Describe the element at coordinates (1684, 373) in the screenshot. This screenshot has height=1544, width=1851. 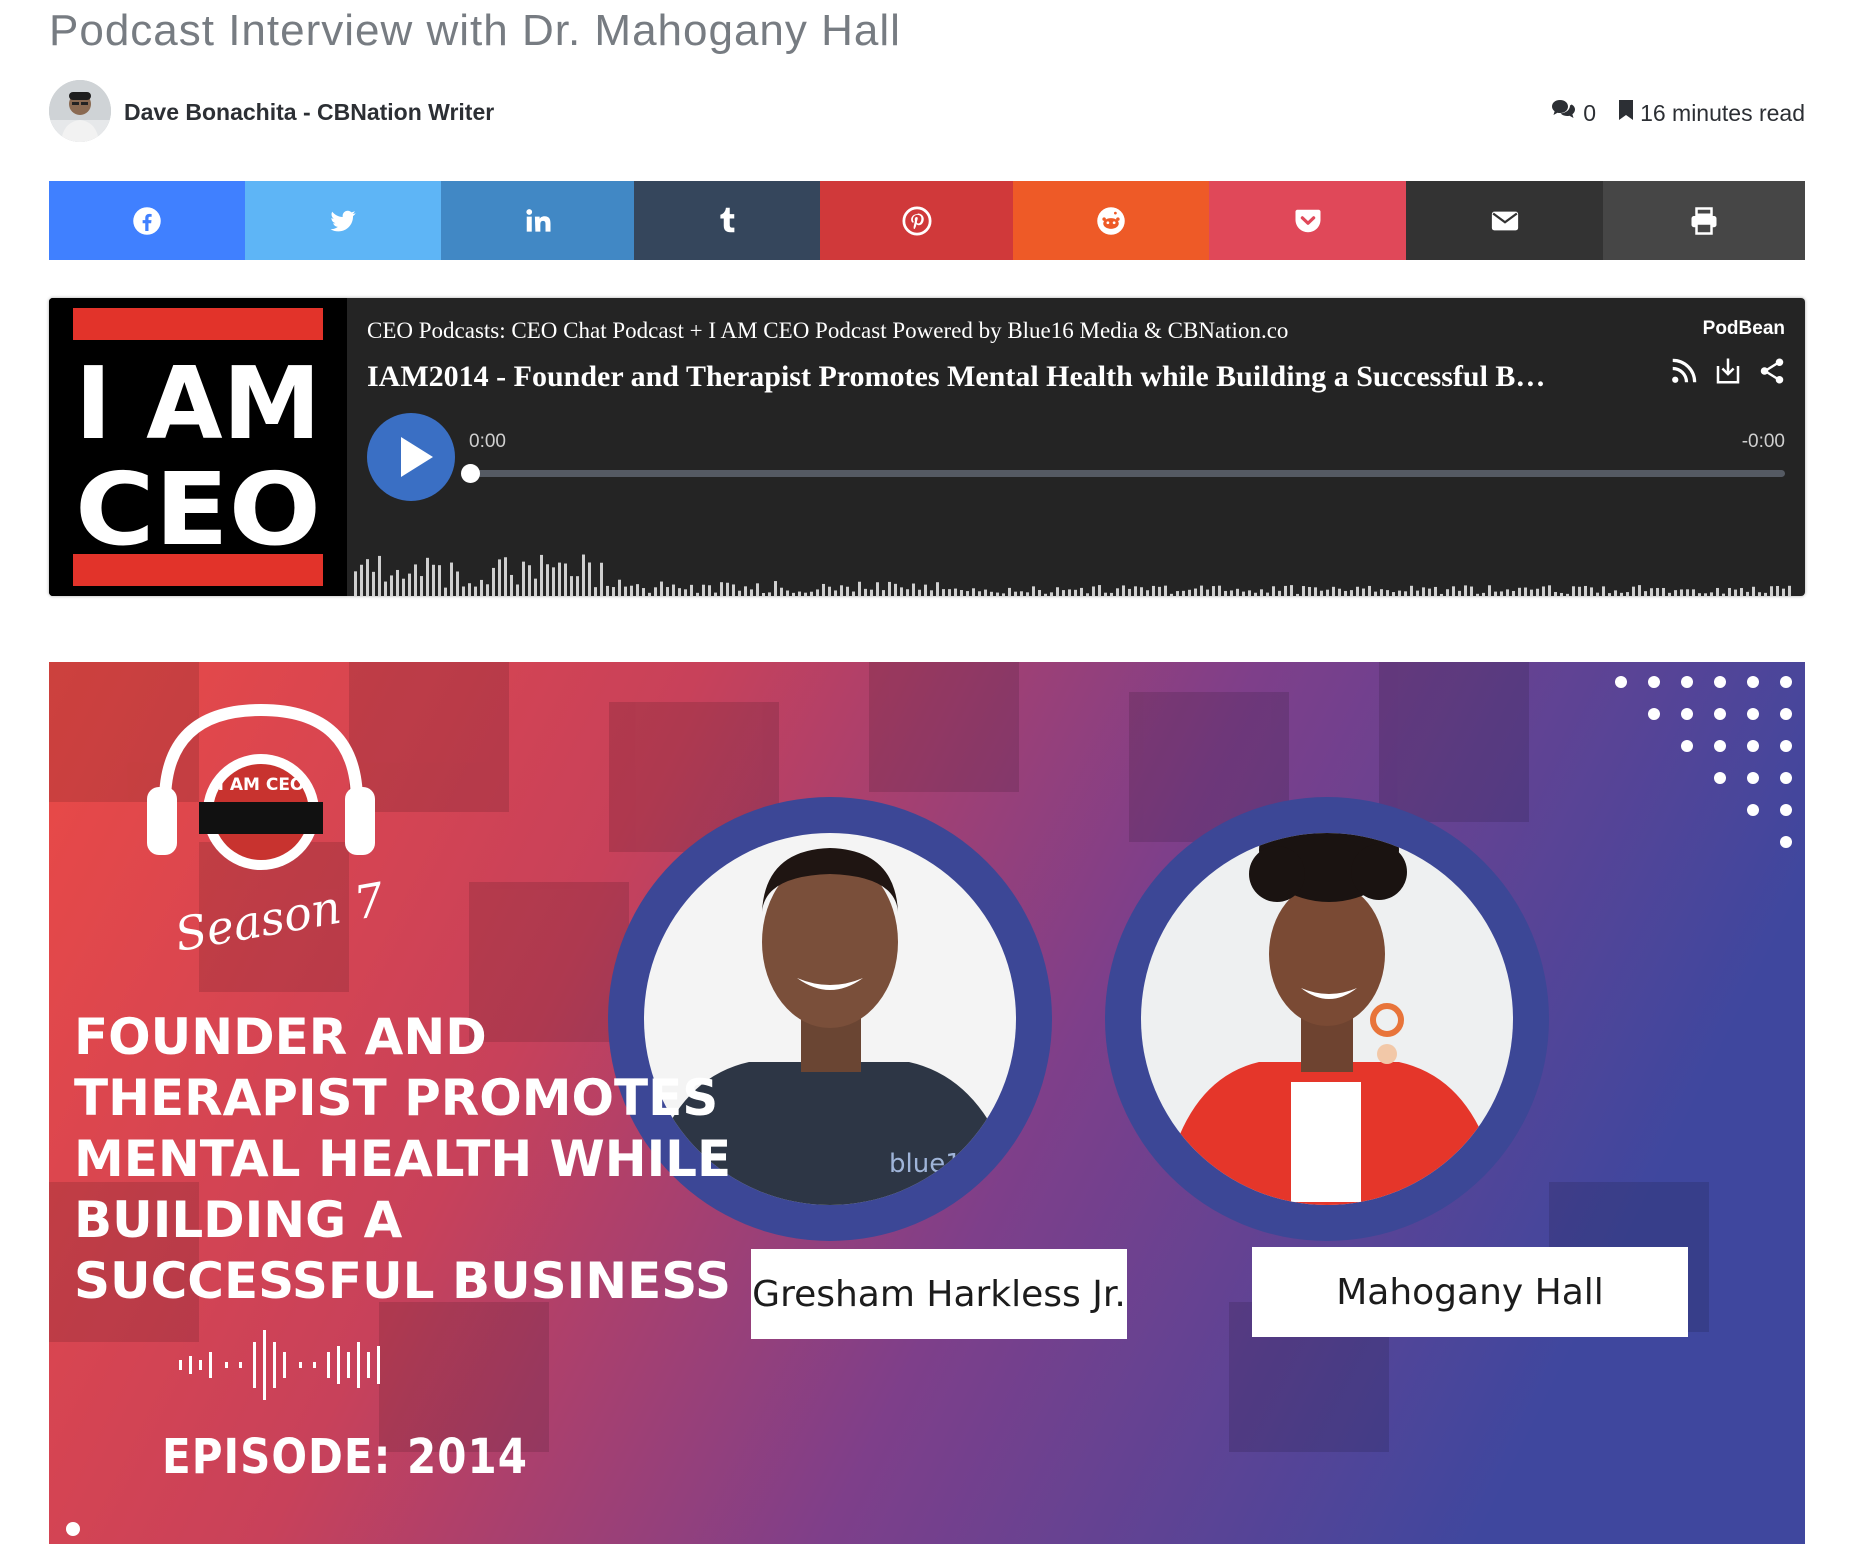
I see `rss-icon` at that location.